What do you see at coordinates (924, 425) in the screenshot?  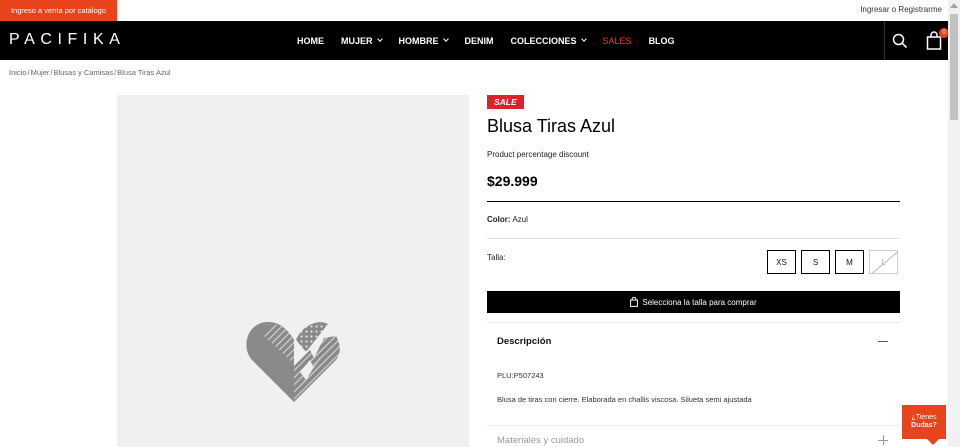 I see `help-line-2: Dudas?` at bounding box center [924, 425].